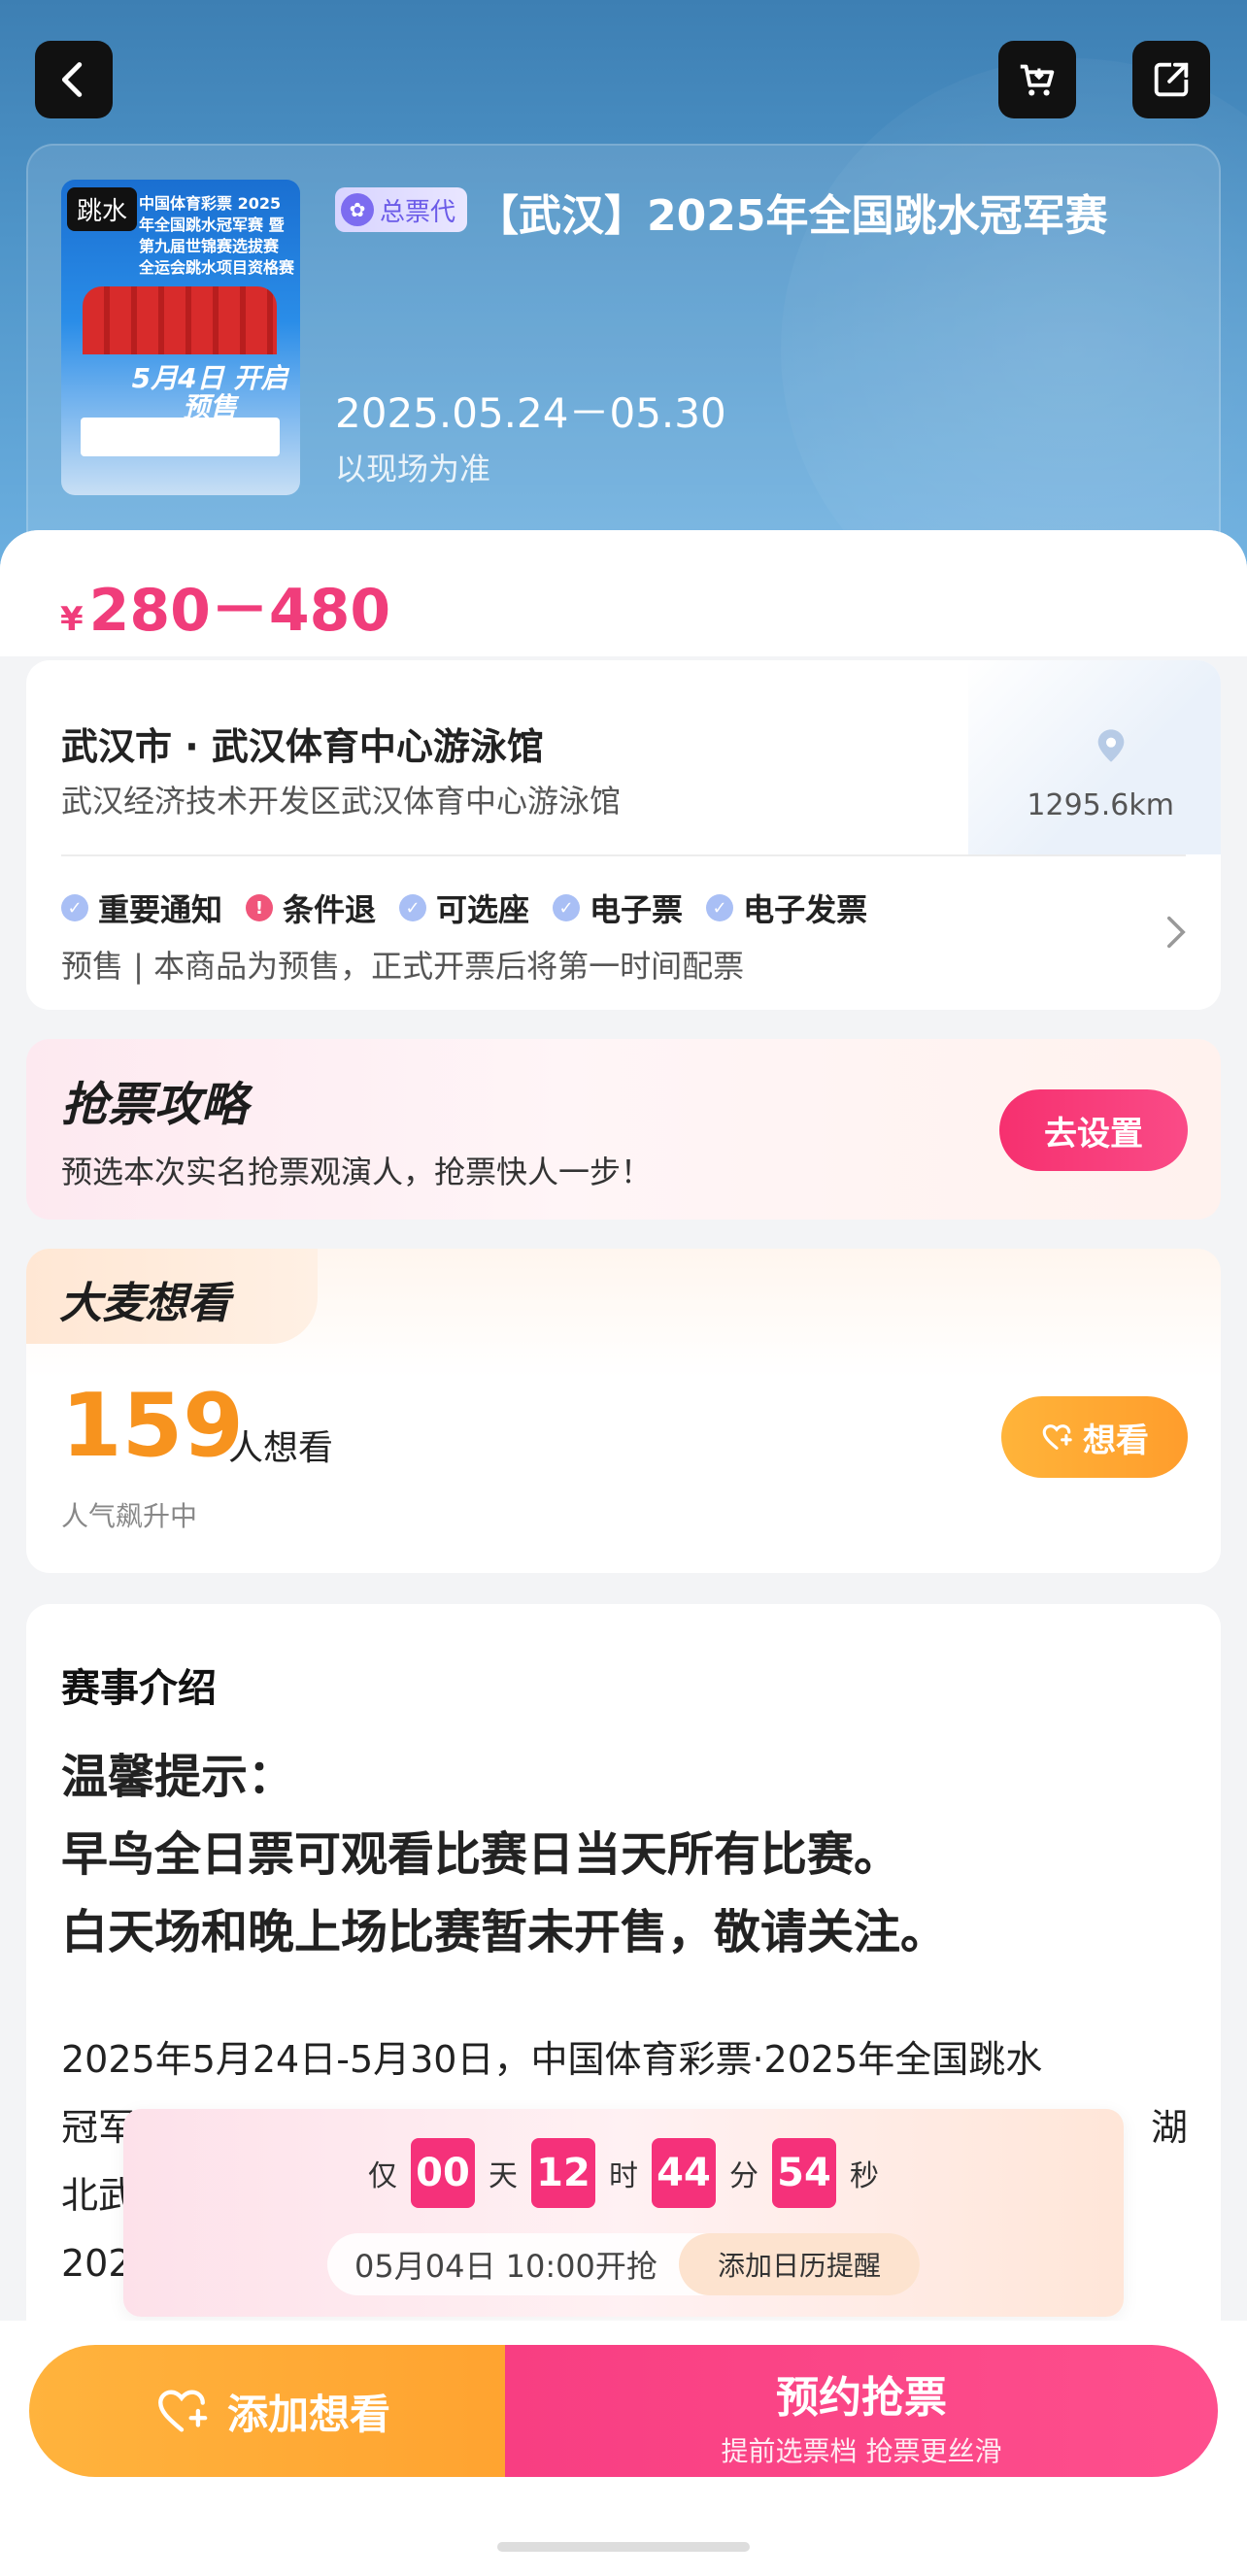 The height and width of the screenshot is (2576, 1247). I want to click on poster-sponsors, so click(180, 437).